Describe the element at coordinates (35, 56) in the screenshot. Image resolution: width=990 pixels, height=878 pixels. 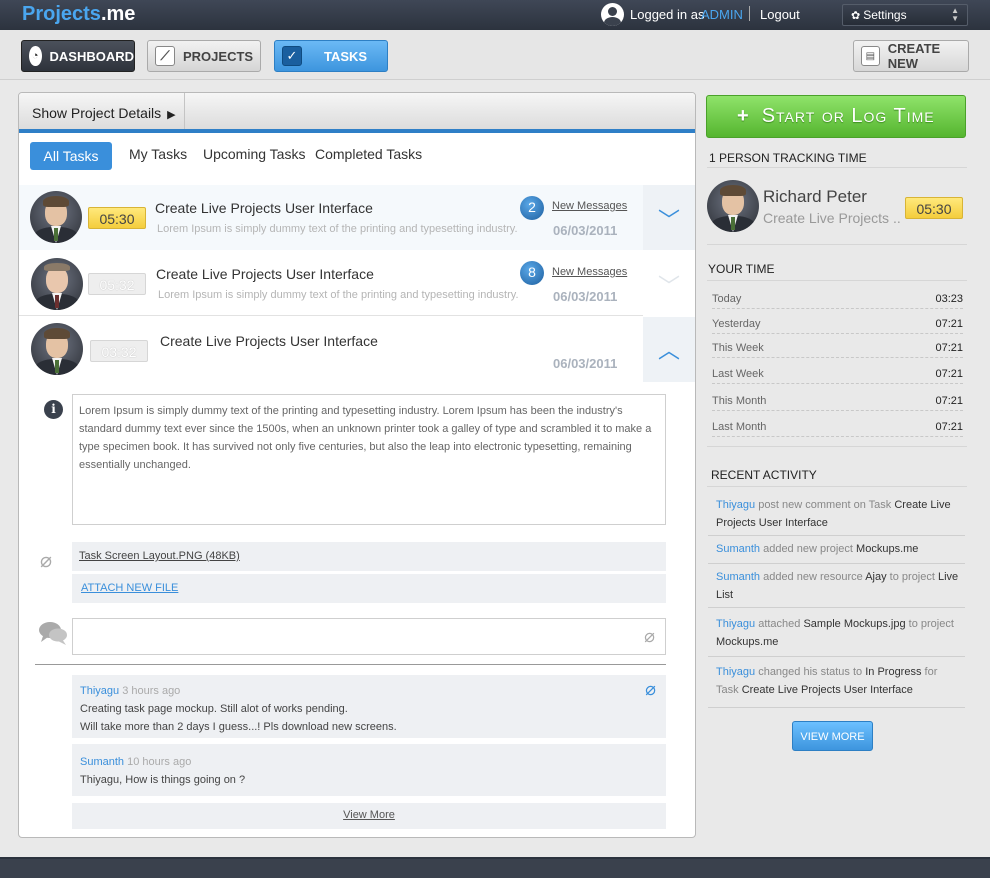
I see `gauge-icon: ◔` at that location.